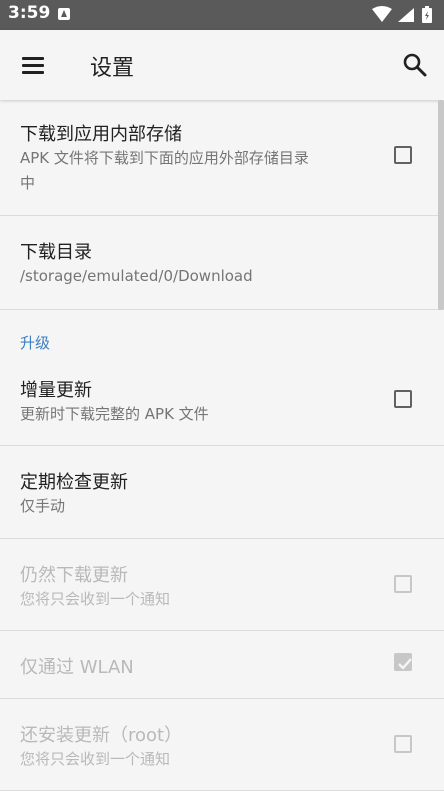 This screenshot has width=444, height=791. Describe the element at coordinates (29, 13) in the screenshot. I see `status-time: 3:59` at that location.